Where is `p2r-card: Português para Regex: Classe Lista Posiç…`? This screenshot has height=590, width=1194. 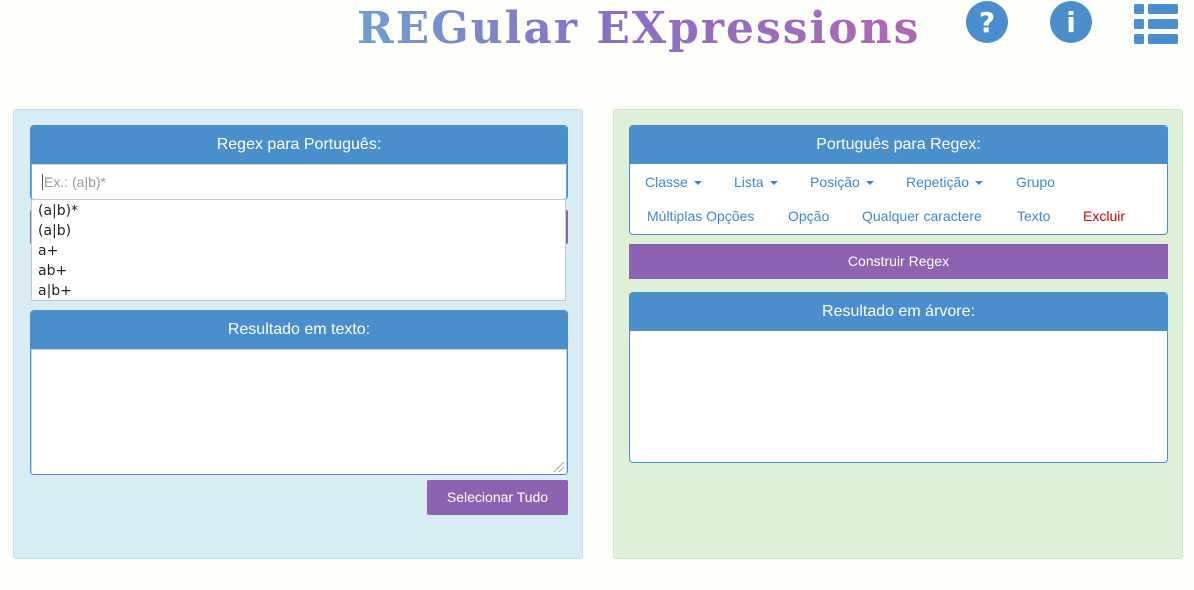 p2r-card: Português para Regex: Classe Lista Posiç… is located at coordinates (898, 180).